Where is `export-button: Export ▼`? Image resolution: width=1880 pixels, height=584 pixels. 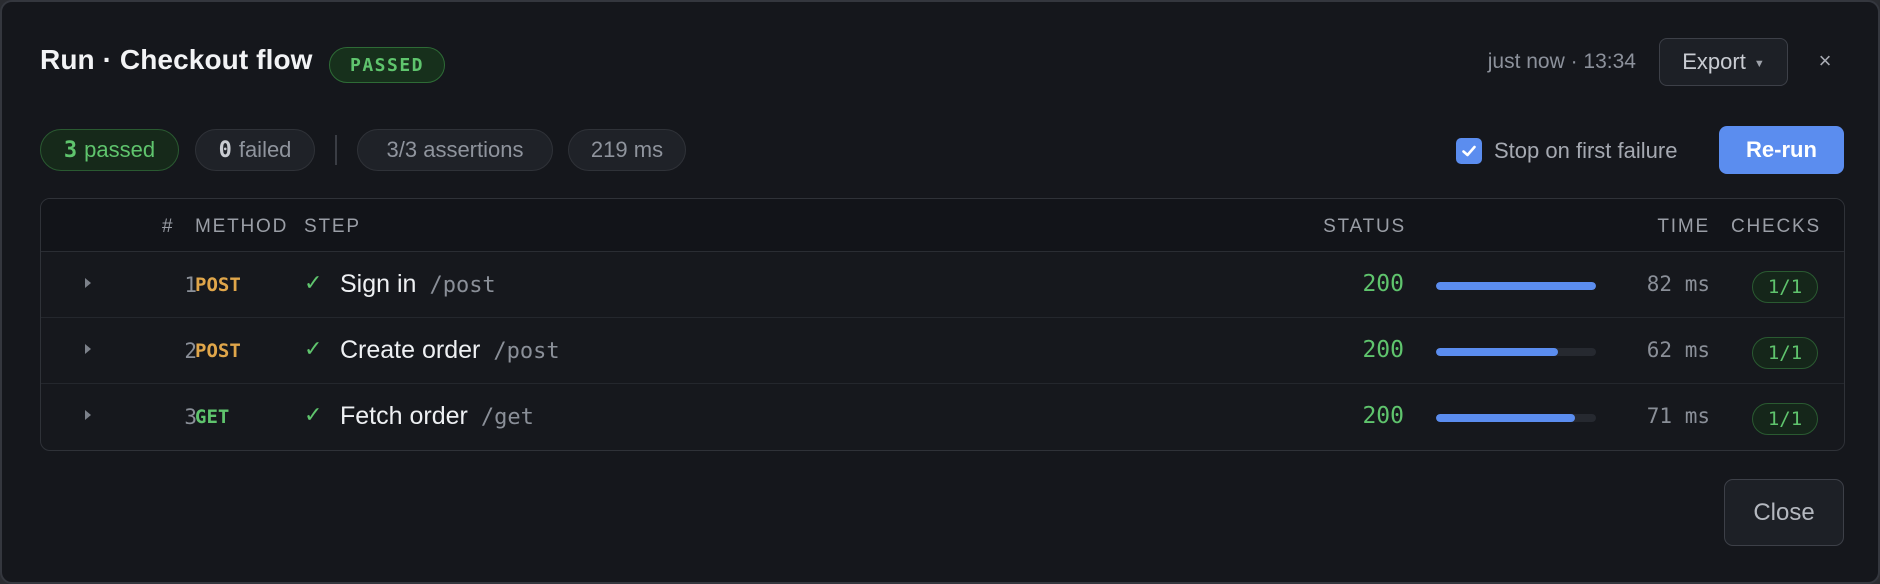
export-button: Export ▼ is located at coordinates (1723, 62).